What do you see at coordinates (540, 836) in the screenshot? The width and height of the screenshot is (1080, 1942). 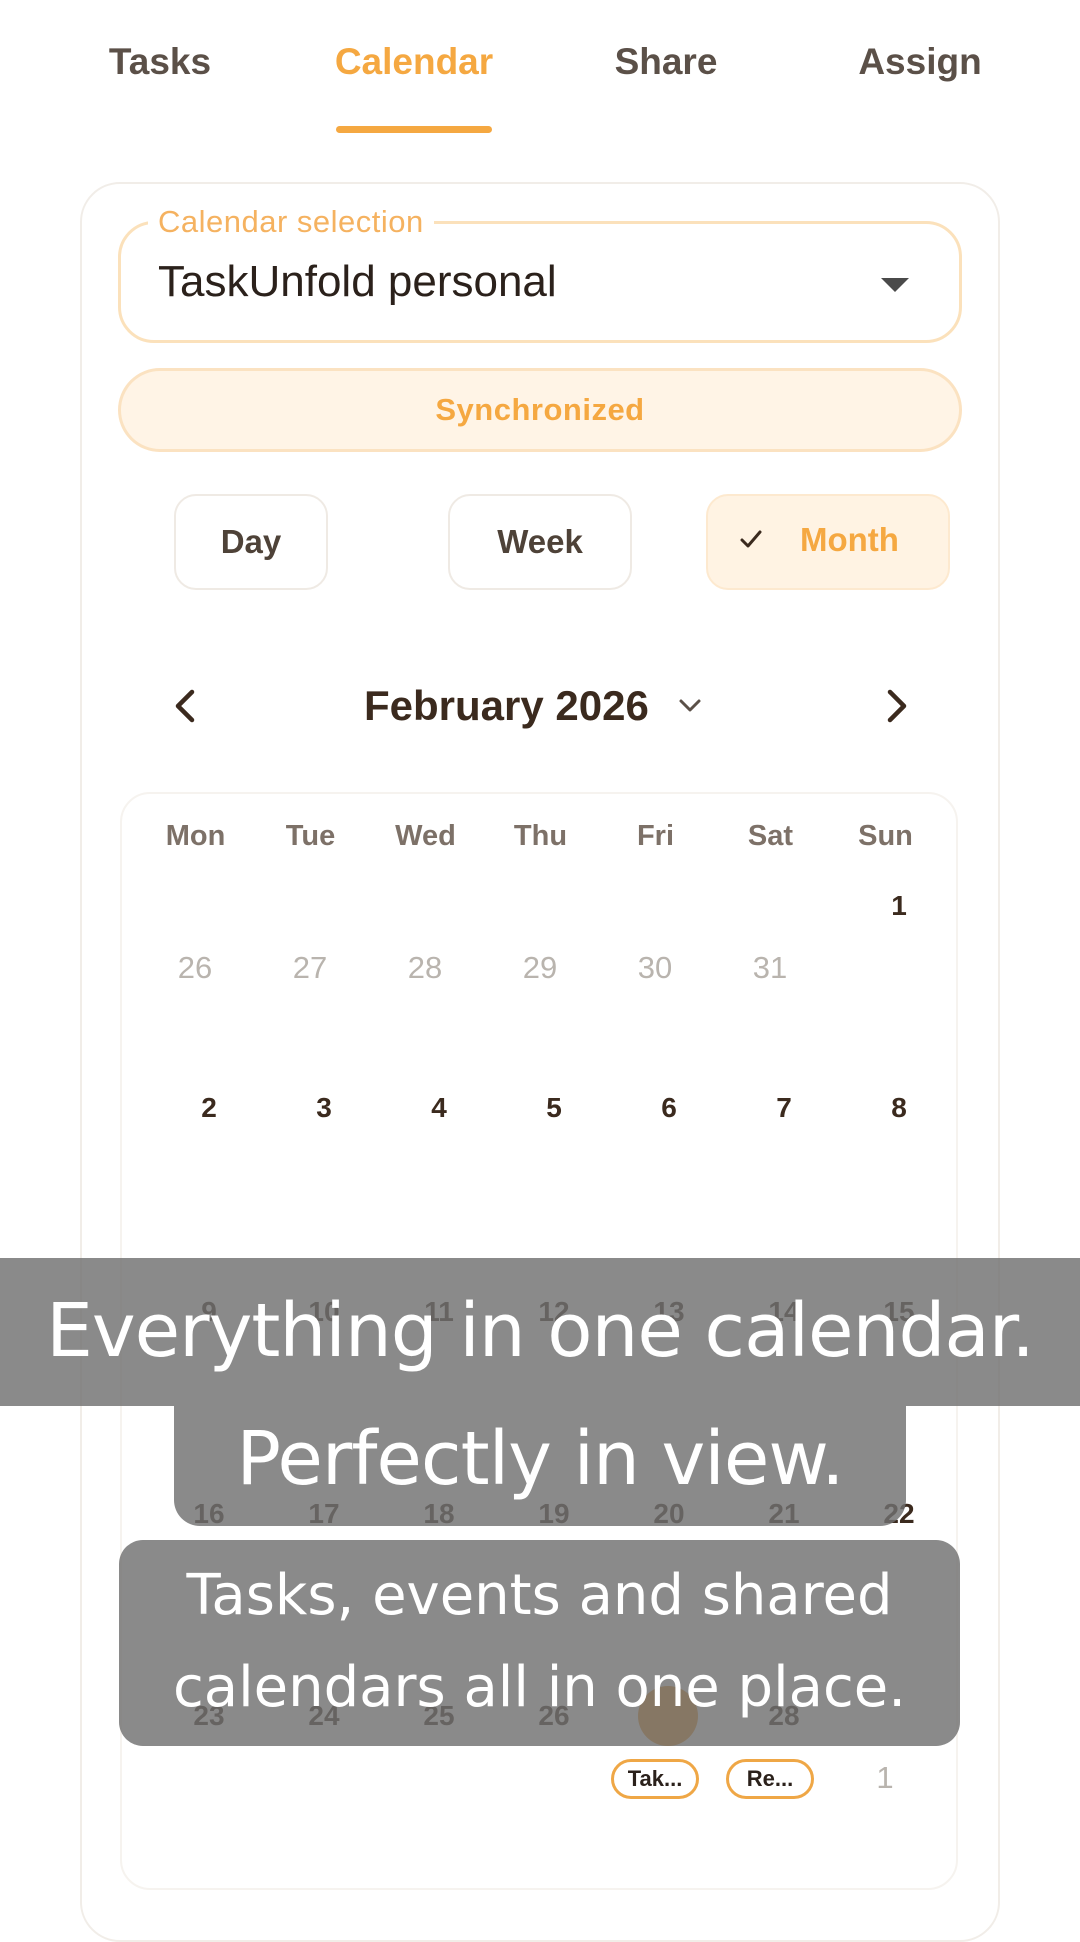 I see `weekday-label: Thu` at bounding box center [540, 836].